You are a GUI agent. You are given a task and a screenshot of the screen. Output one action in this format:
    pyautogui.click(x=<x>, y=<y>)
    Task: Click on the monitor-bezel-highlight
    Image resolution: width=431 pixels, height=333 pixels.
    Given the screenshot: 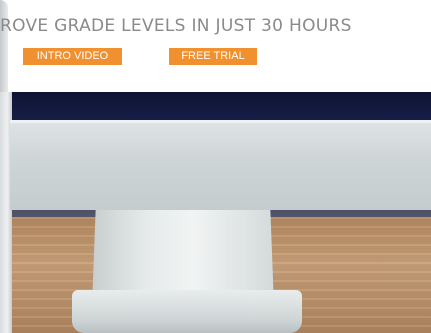 What is the action you would take?
    pyautogui.click(x=220, y=121)
    